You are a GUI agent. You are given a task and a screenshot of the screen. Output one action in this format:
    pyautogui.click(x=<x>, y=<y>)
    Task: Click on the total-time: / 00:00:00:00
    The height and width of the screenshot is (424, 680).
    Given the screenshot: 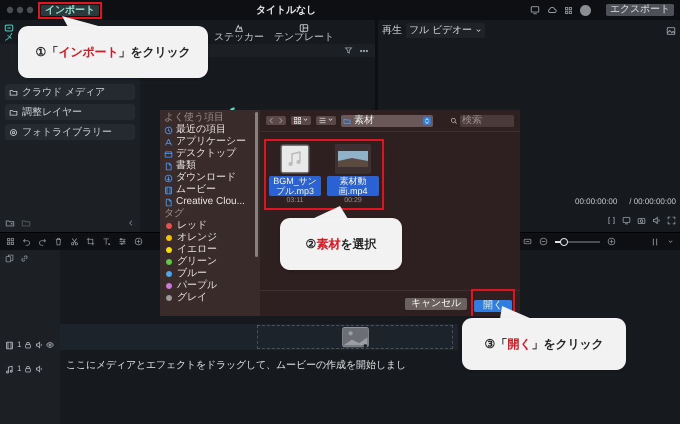 What is the action you would take?
    pyautogui.click(x=652, y=202)
    